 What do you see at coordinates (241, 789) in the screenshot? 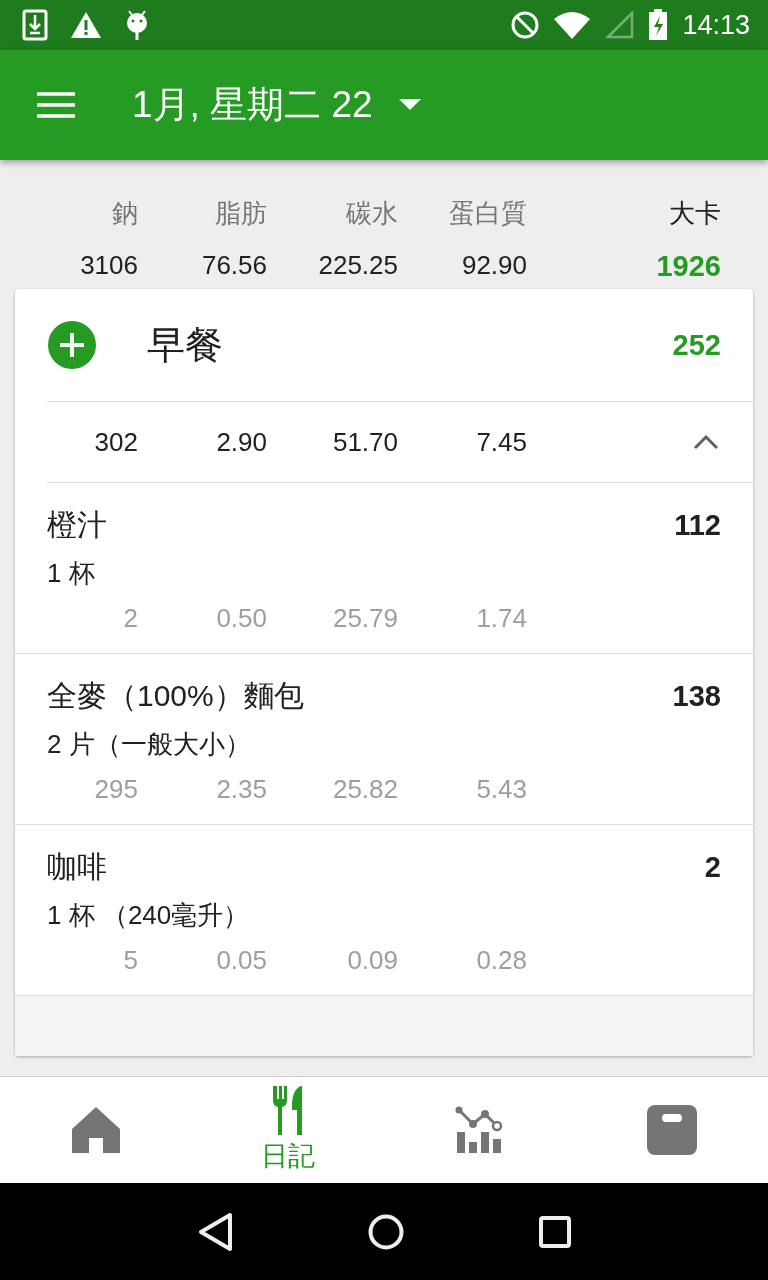
I see `food-nutrient-value: 2.35` at bounding box center [241, 789].